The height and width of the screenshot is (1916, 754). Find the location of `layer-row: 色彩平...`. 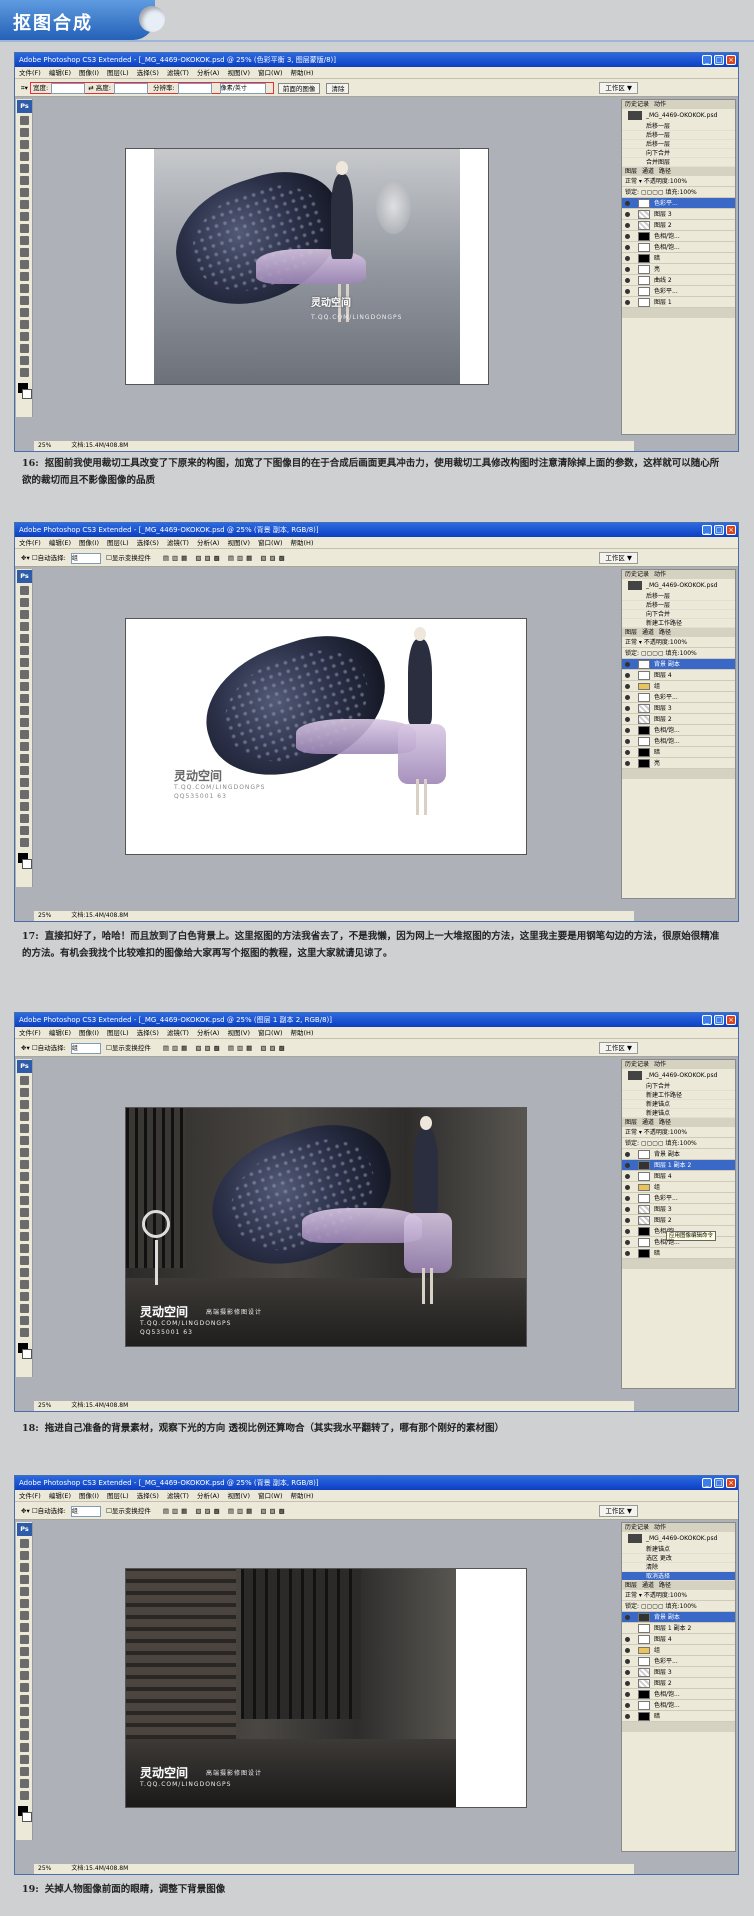

layer-row: 色彩平... is located at coordinates (678, 697).